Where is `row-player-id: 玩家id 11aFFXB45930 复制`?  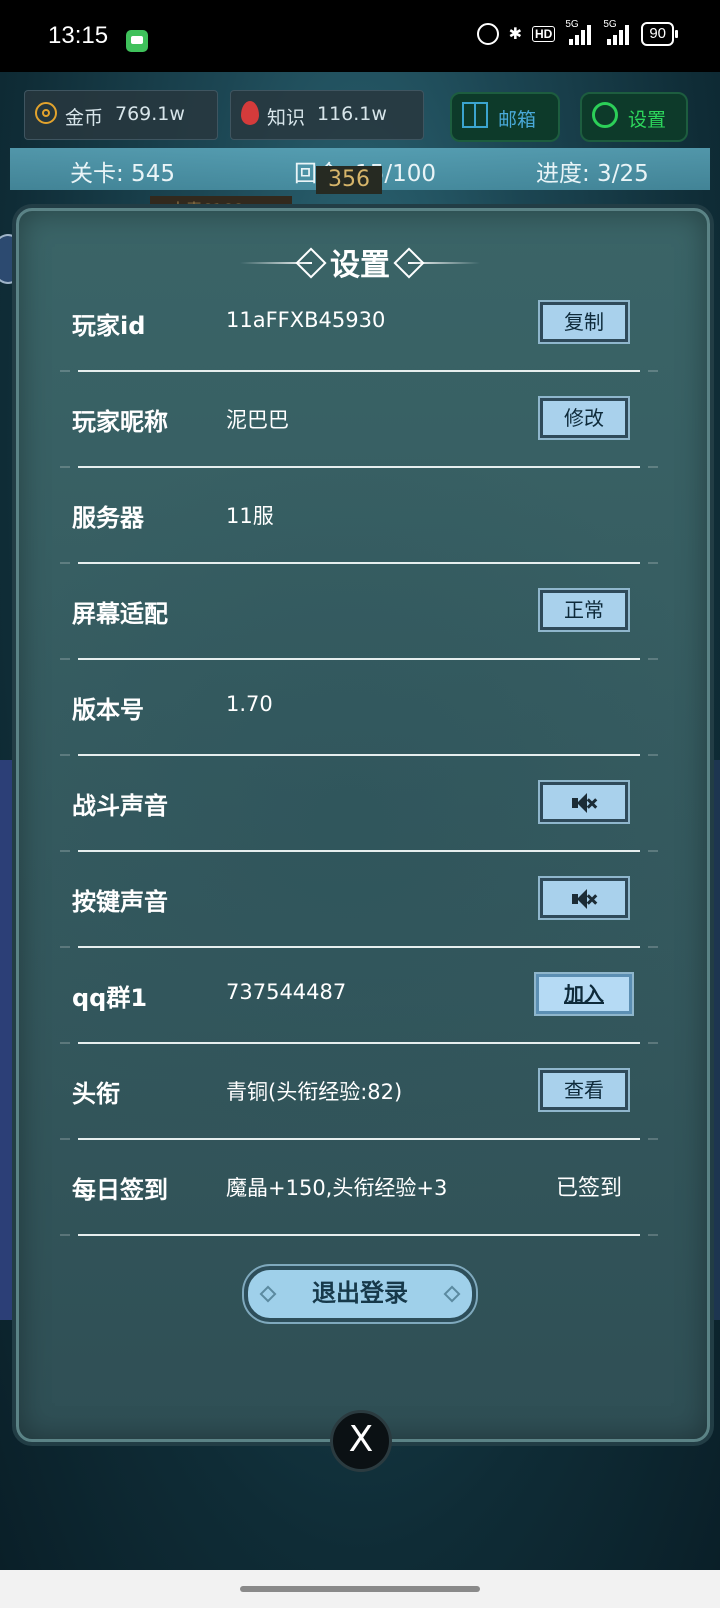
row-player-id: 玩家id 11aFFXB45930 复制 is located at coordinates (359, 324).